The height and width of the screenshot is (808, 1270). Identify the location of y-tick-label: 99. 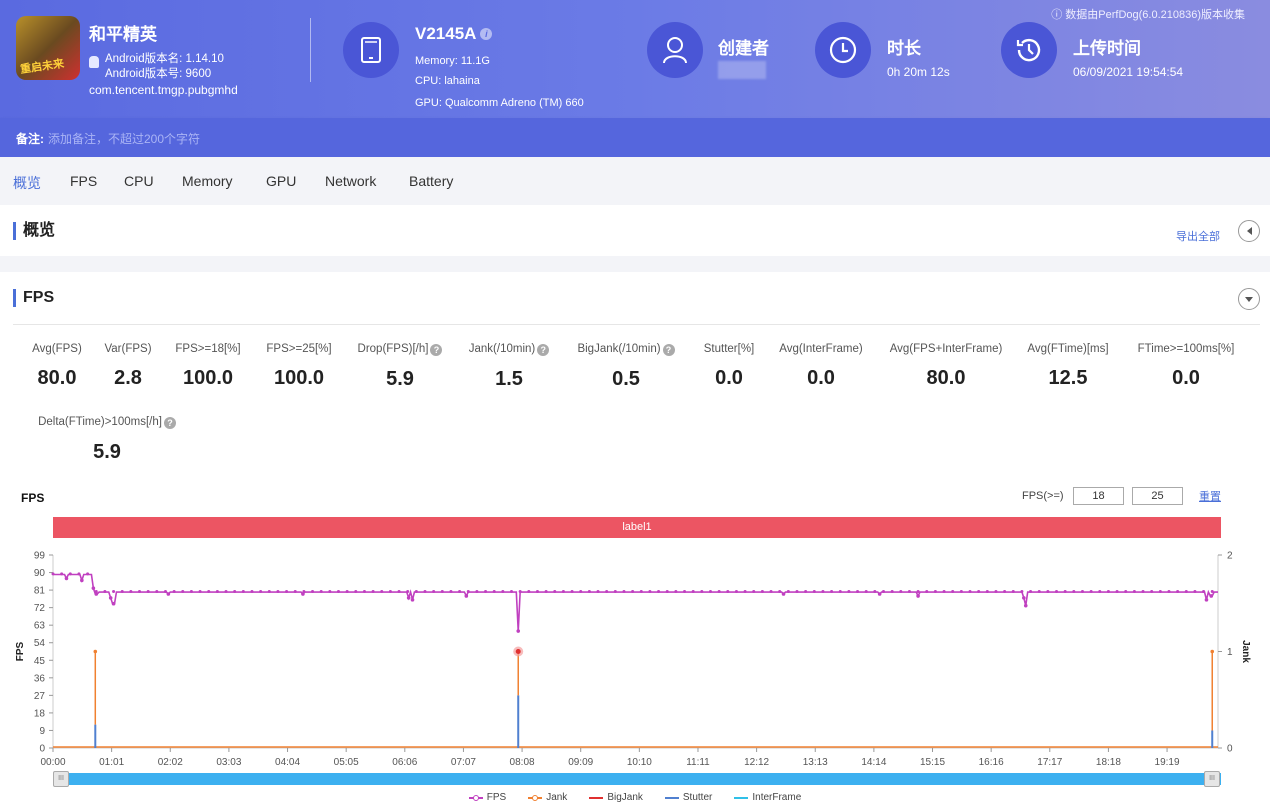
(40, 556).